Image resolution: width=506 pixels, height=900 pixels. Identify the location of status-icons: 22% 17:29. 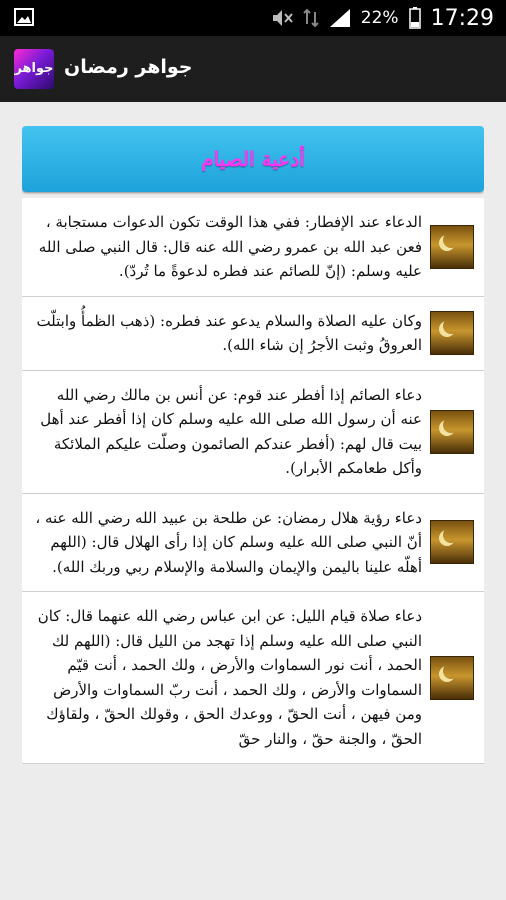
(382, 18).